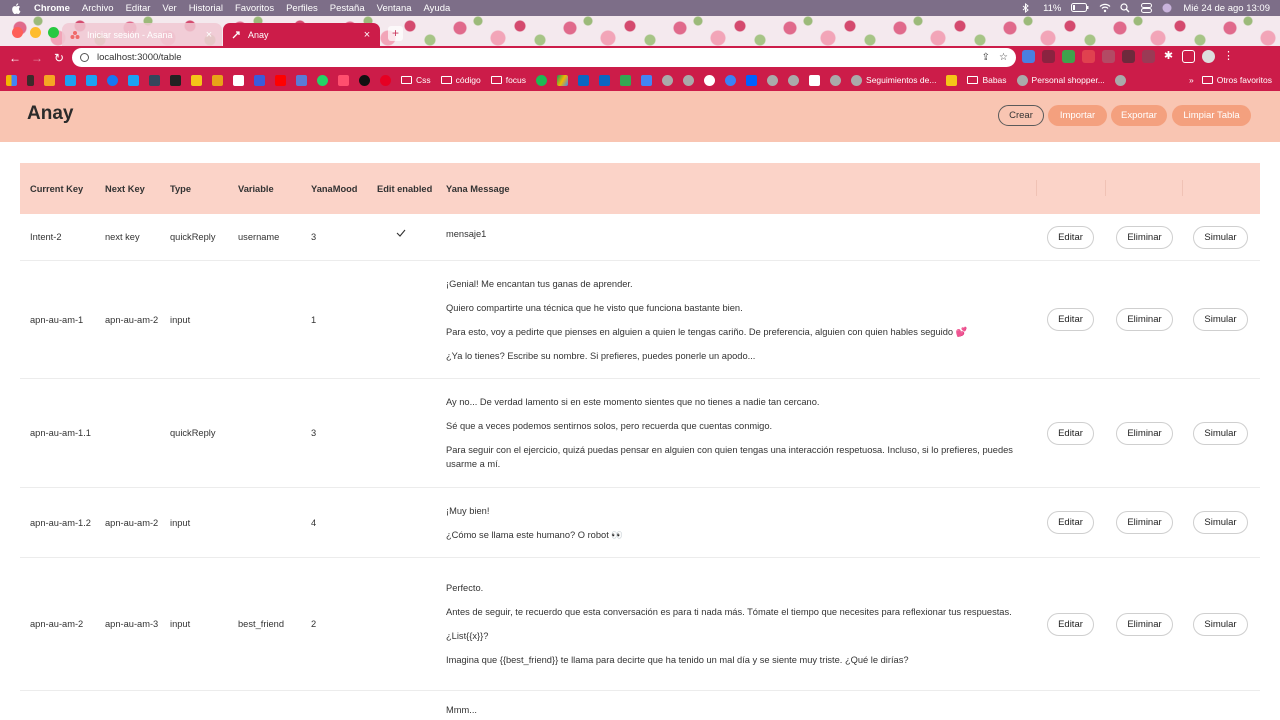  What do you see at coordinates (364, 80) in the screenshot?
I see `github-icon` at bounding box center [364, 80].